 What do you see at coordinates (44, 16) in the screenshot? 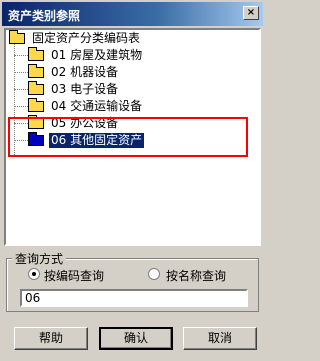
I see `window-title: 资产类别参照` at bounding box center [44, 16].